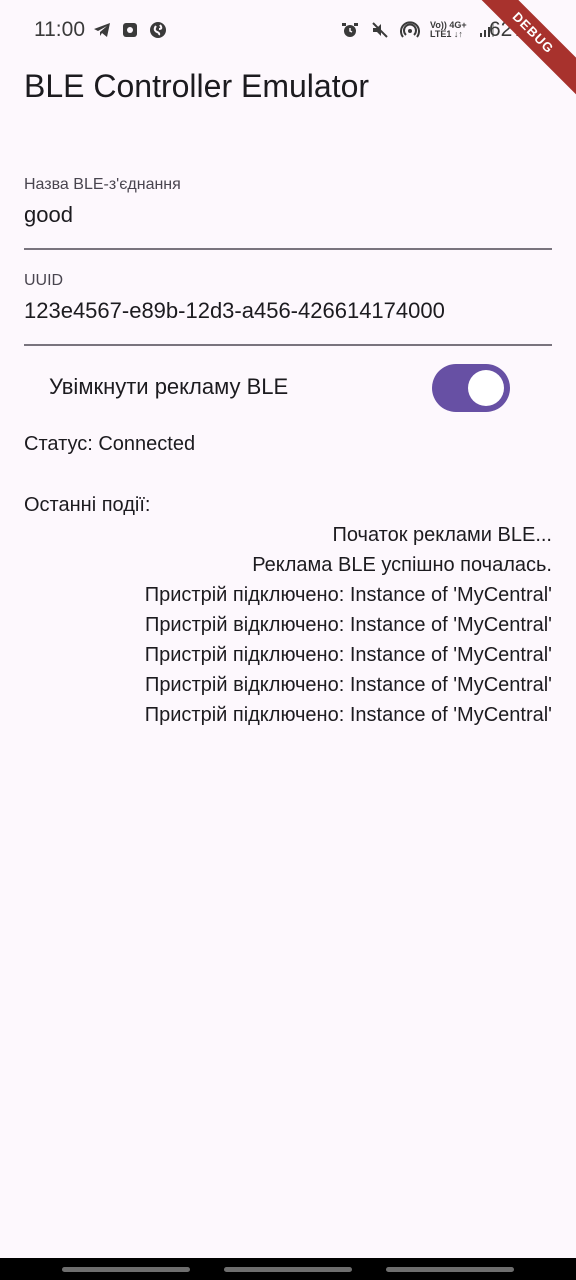 This screenshot has width=576, height=1280. I want to click on app-title: BLE Controller Emulator, so click(197, 86).